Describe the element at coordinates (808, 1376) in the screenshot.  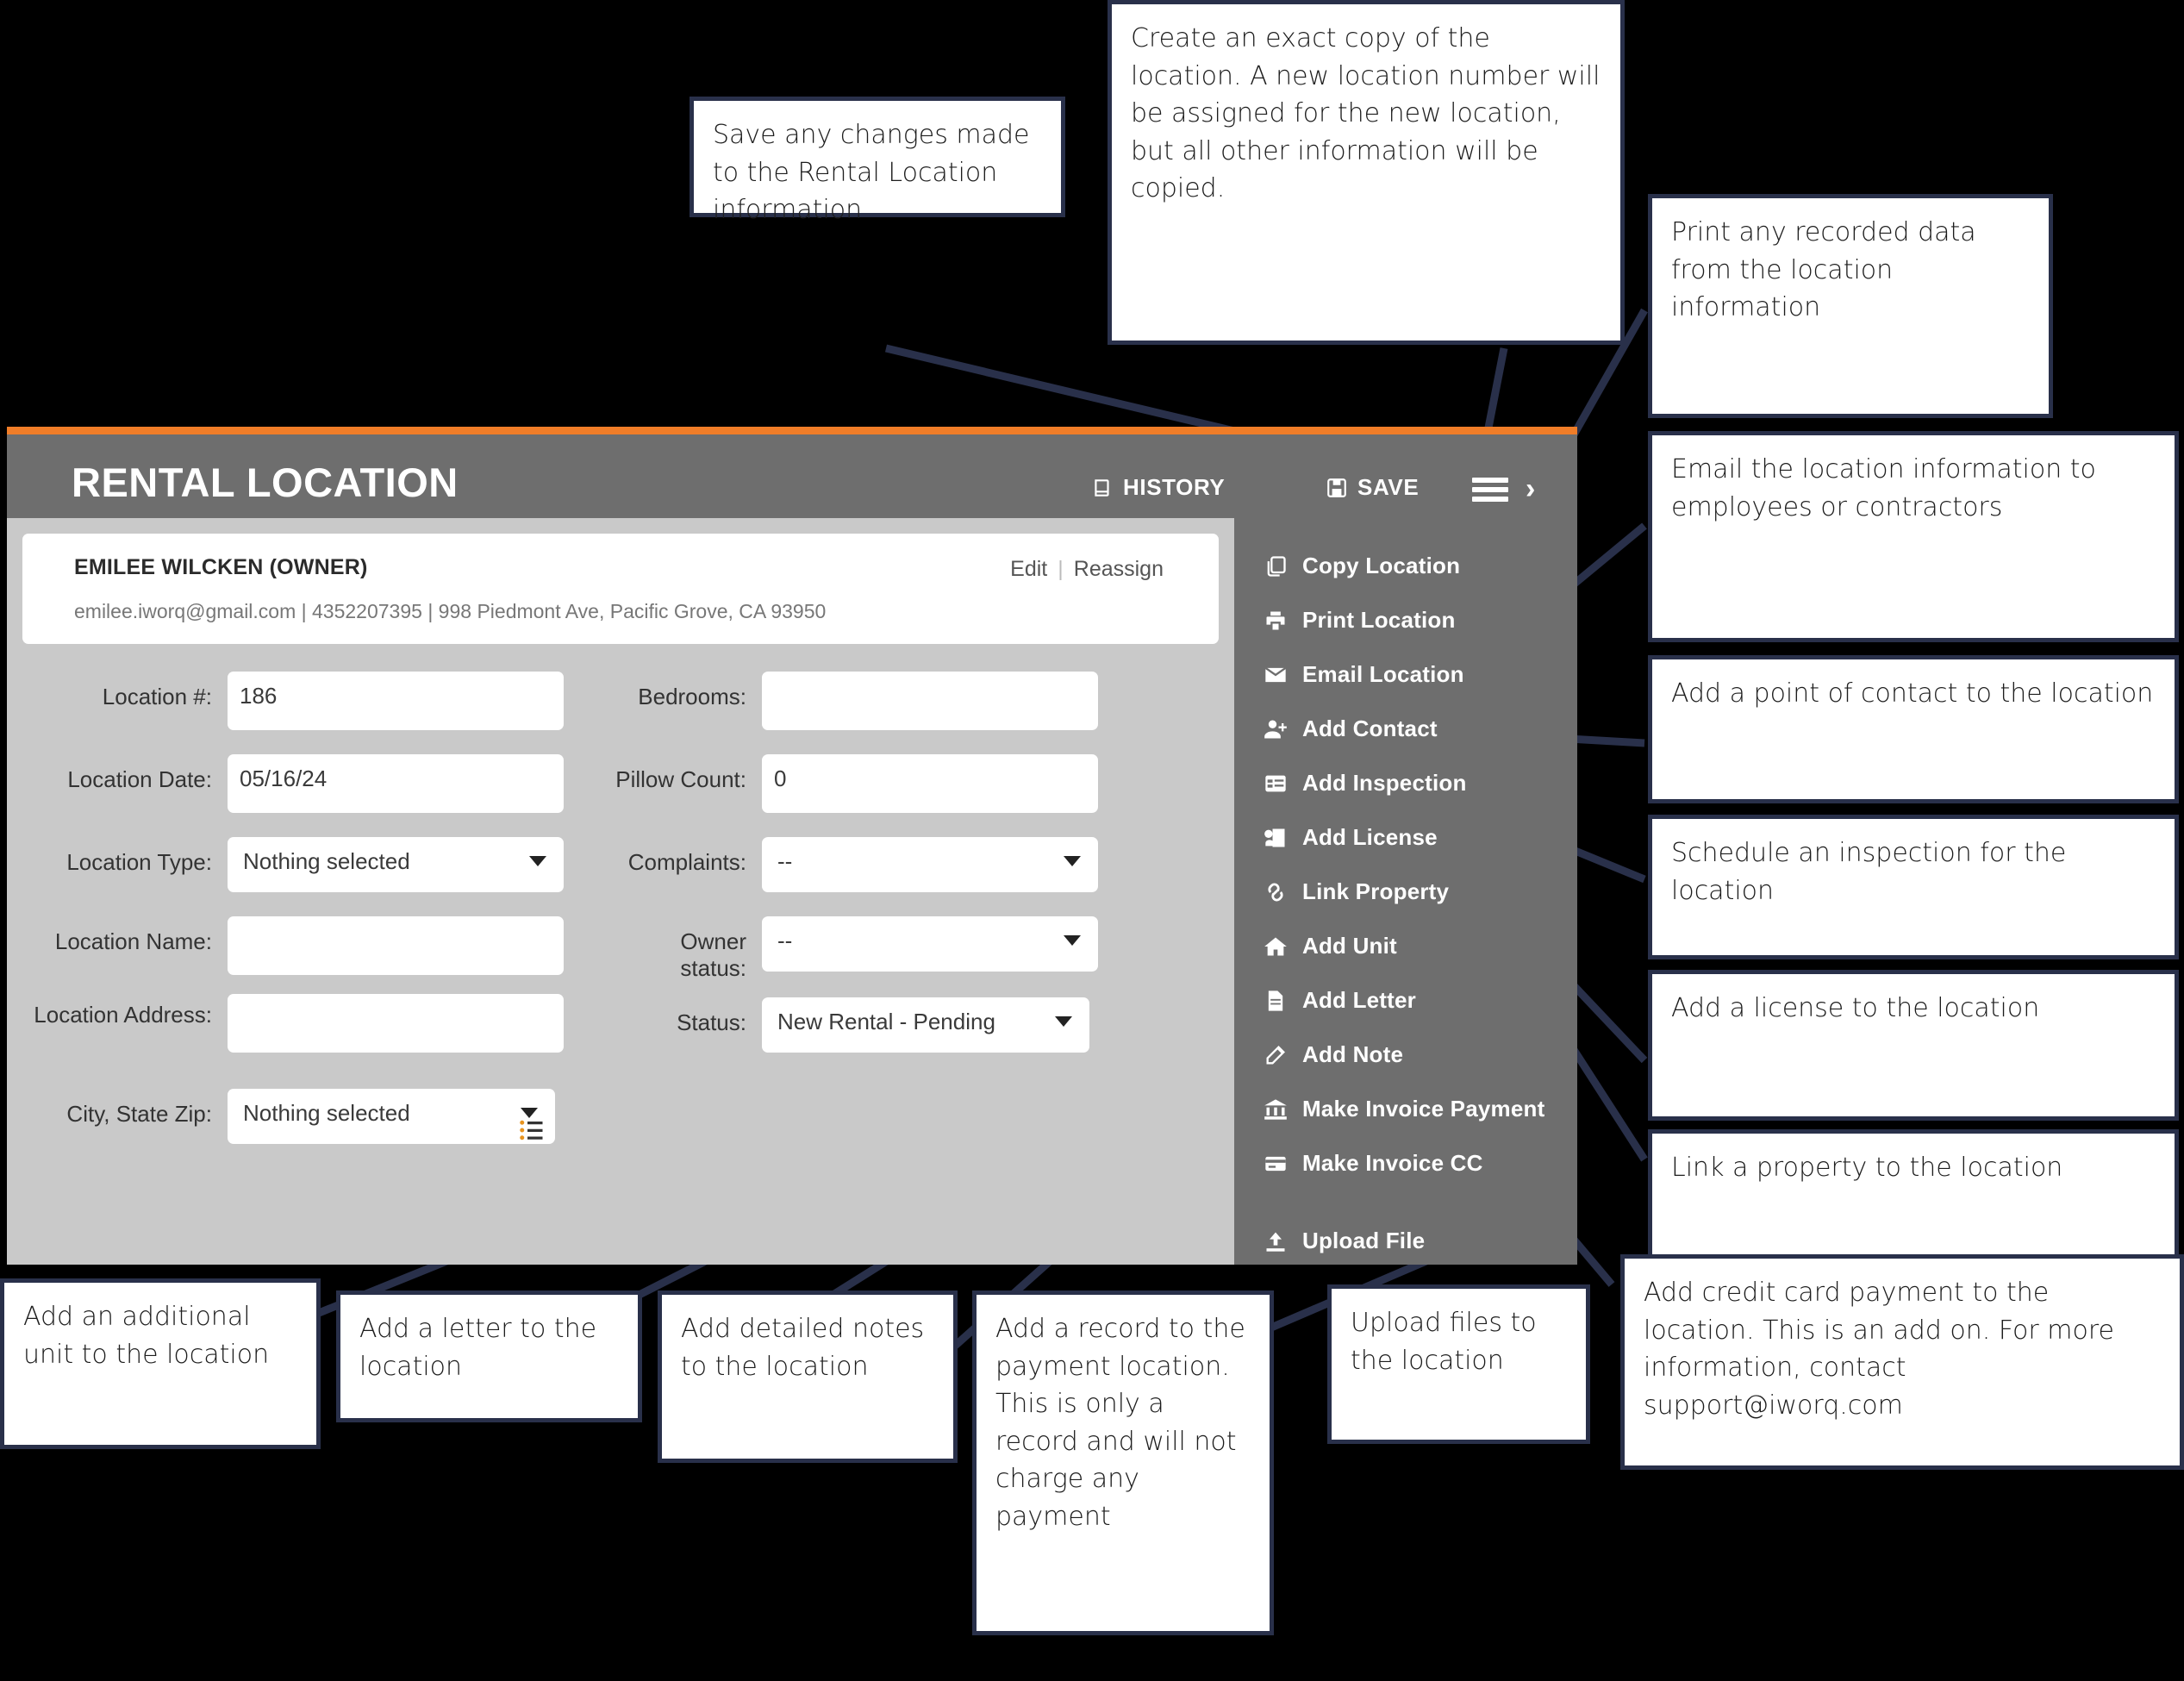
I see `callout-add-note: Add detailed notes to the location` at that location.